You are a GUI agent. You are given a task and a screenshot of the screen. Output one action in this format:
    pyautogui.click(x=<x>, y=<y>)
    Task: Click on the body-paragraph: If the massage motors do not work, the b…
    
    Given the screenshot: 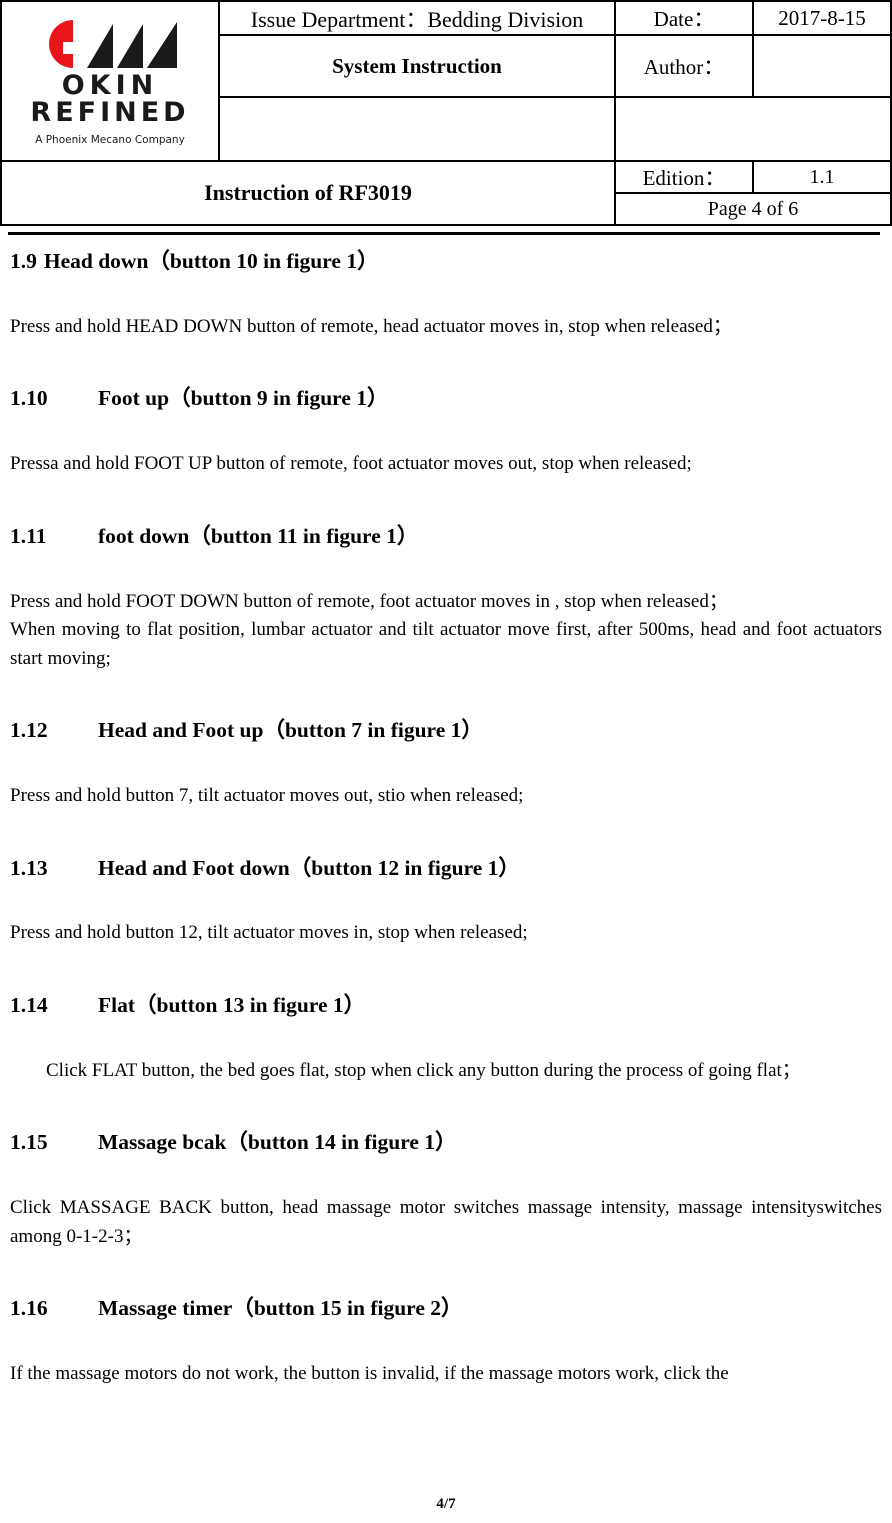 What is the action you would take?
    pyautogui.click(x=369, y=1373)
    